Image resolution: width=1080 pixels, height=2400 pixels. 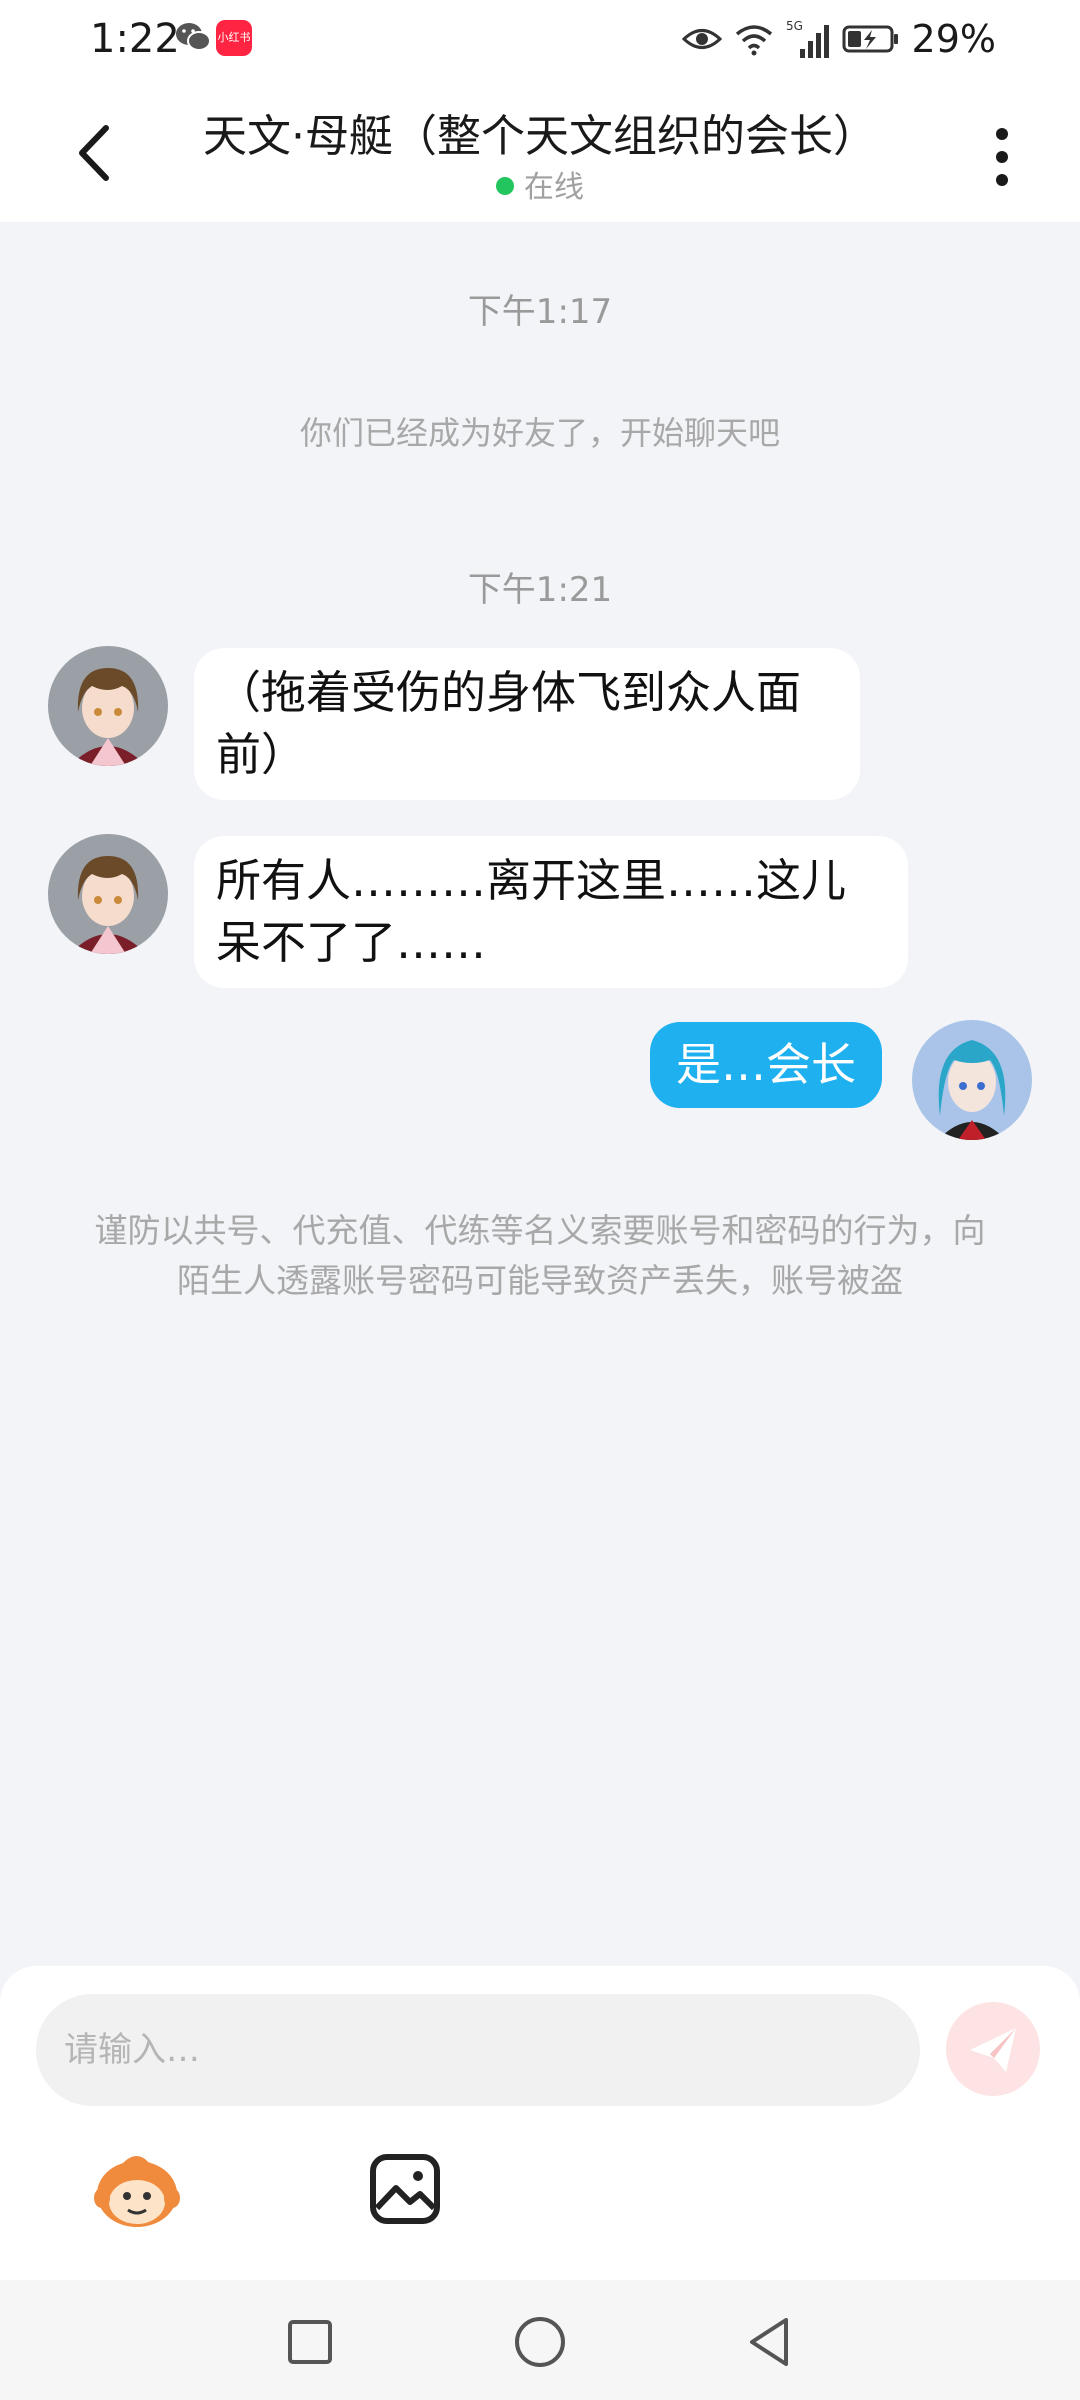 I want to click on home-circle-icon, so click(x=540, y=2342).